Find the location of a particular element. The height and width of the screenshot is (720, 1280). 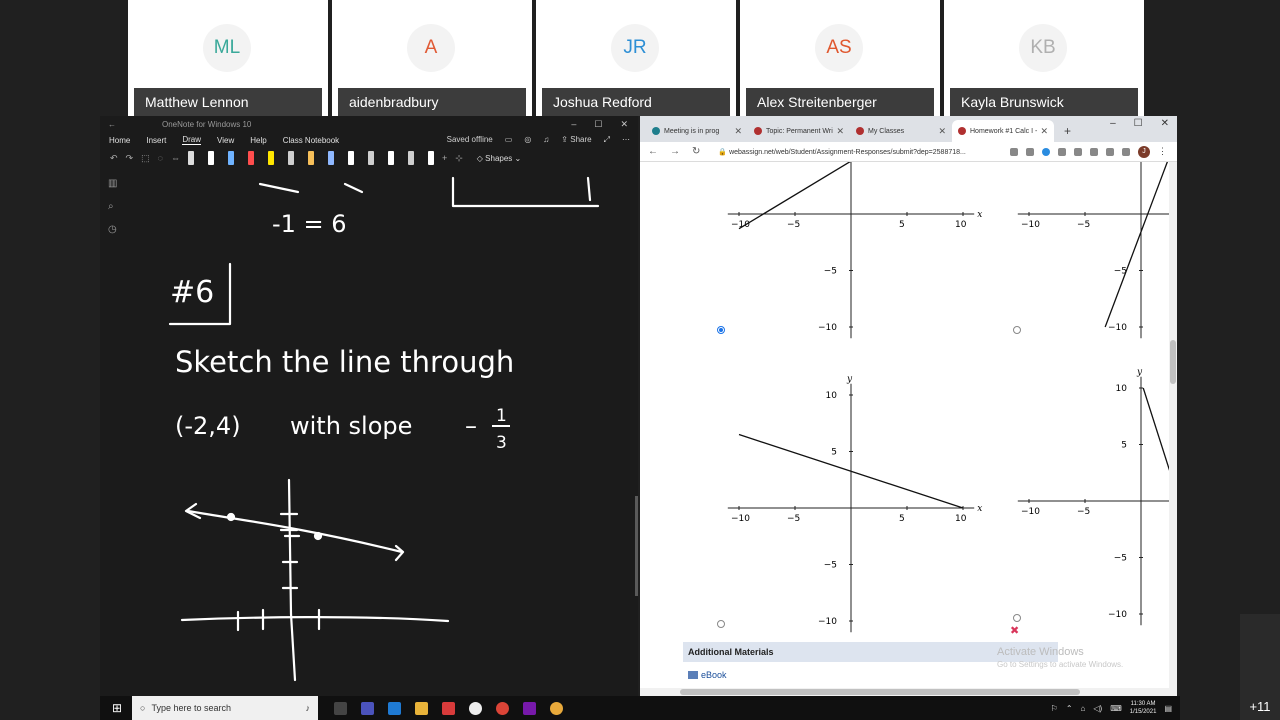

tab-draw: Draw is located at coordinates (192, 140).